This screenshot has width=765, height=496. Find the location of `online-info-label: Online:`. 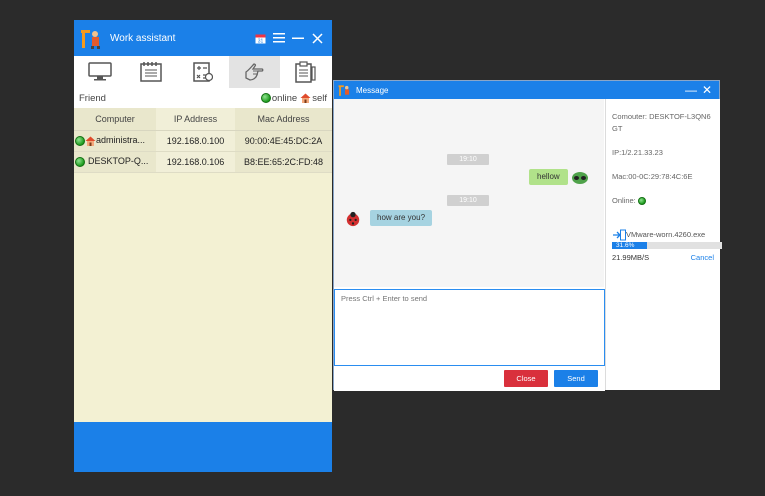

online-info-label: Online: is located at coordinates (624, 200).